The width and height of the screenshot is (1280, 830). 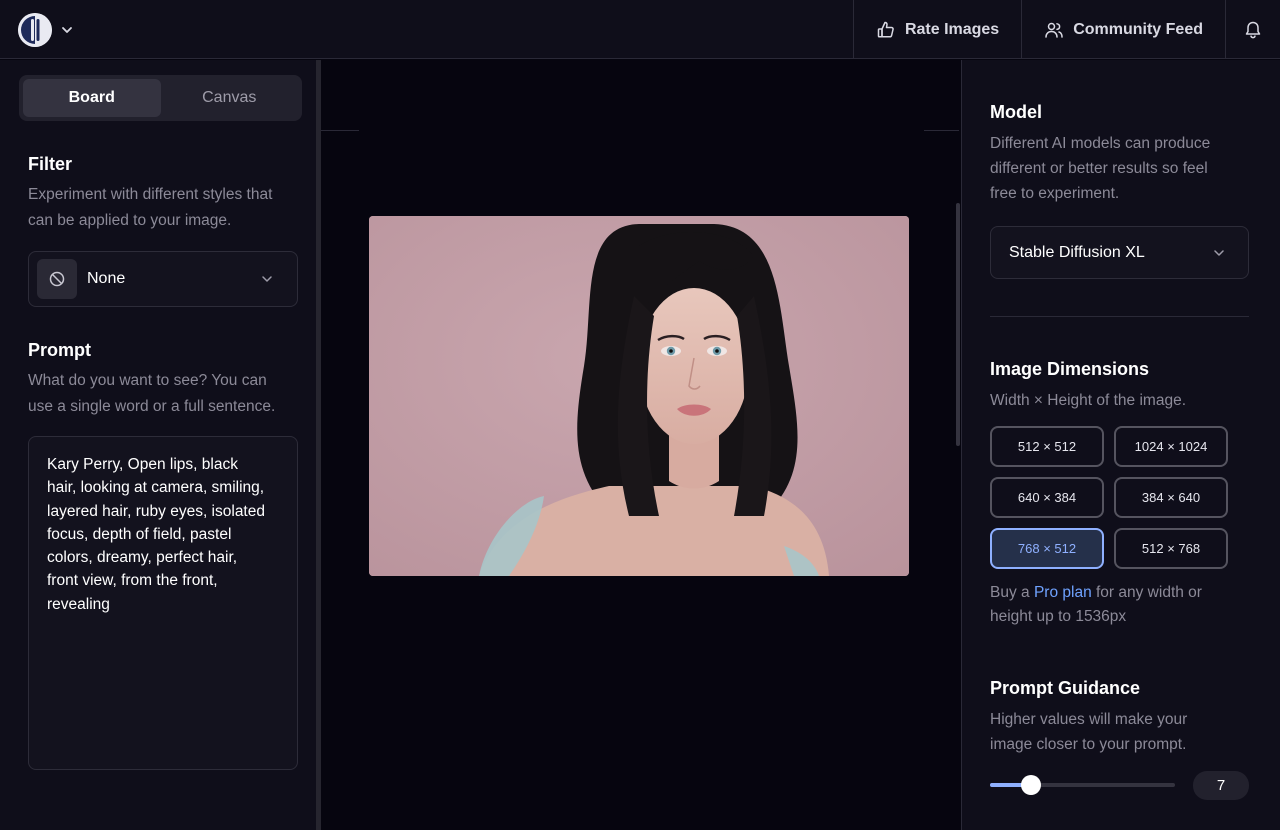 I want to click on ban-icon, so click(x=57, y=279).